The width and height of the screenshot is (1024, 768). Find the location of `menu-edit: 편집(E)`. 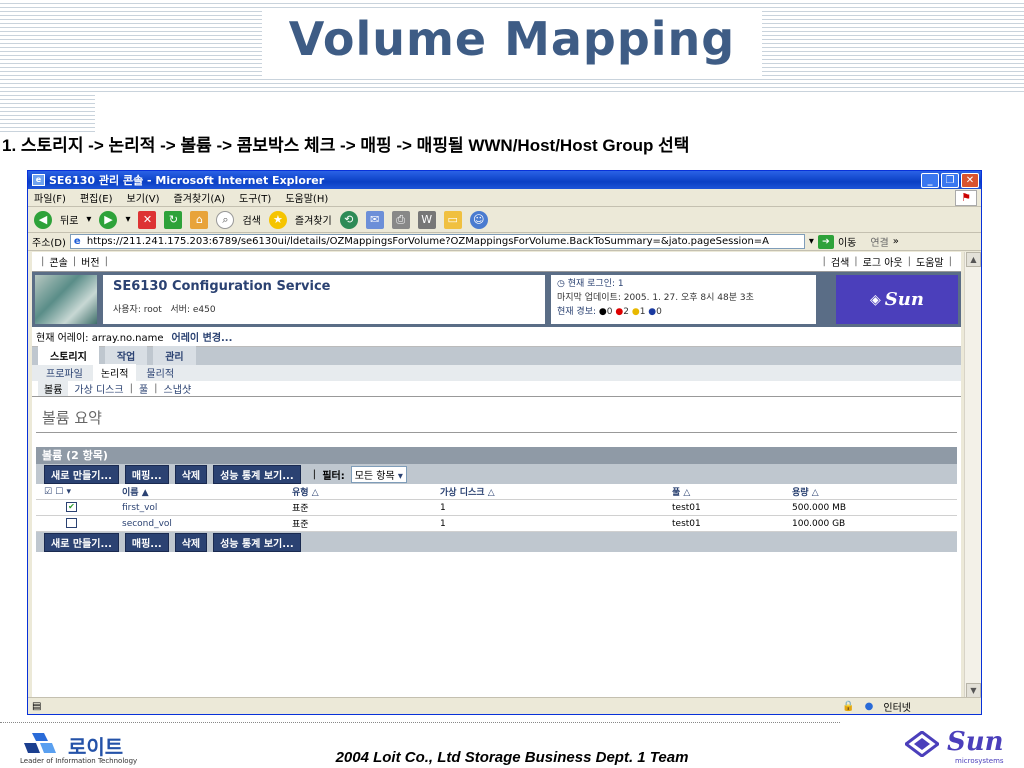

menu-edit: 편집(E) is located at coordinates (96, 197).